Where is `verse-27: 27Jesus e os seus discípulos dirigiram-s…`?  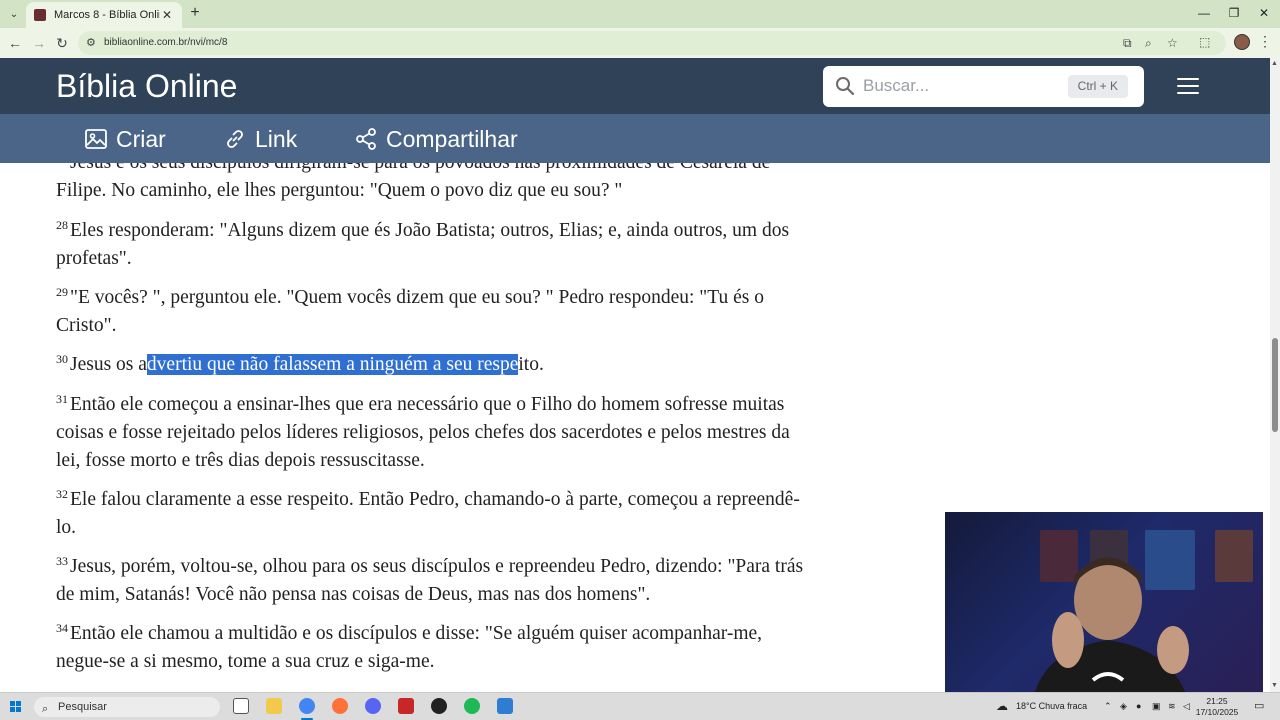
verse-27: 27Jesus e os seus discípulos dirigiram-s… is located at coordinates (431, 184).